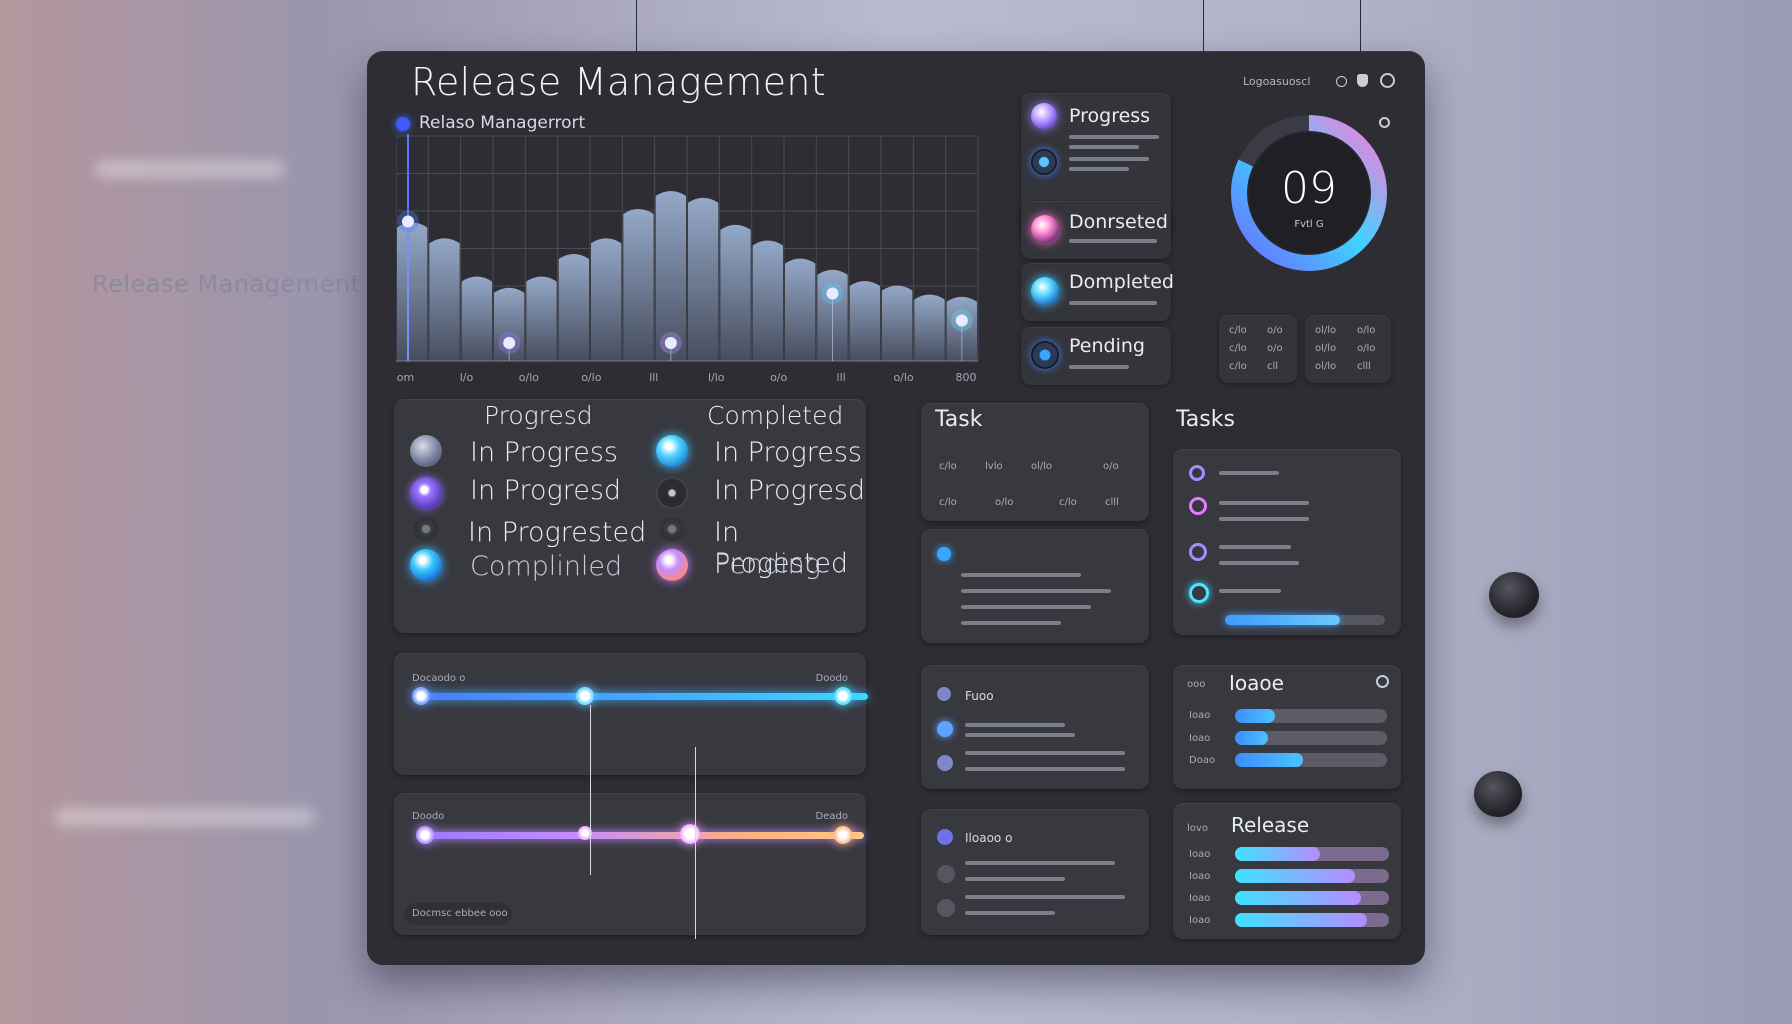  I want to click on timeline-panel-2: Doodo Deado Docmsc ebbee ooo, so click(630, 864).